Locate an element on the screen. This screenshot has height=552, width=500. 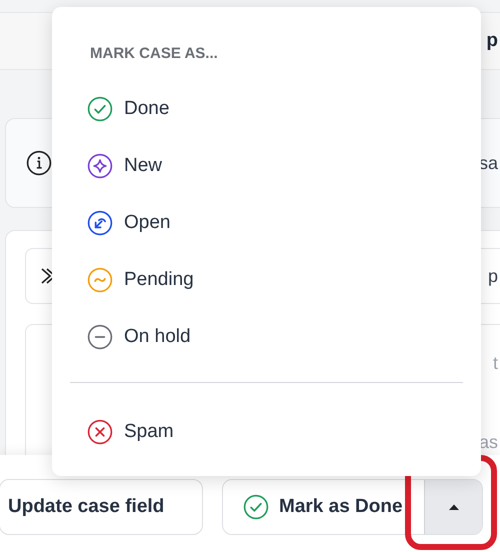
header-text: p is located at coordinates (492, 41).